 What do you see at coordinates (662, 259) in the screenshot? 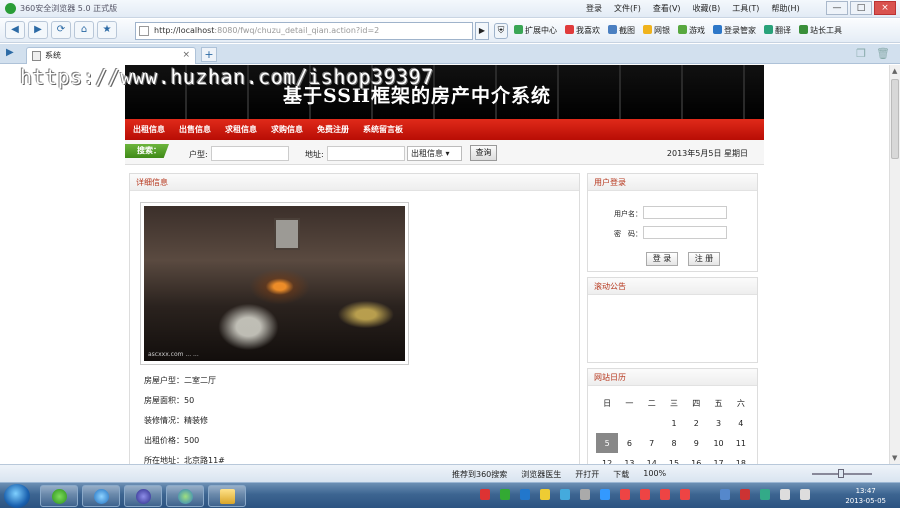
I see `login-button: 登 录` at bounding box center [662, 259].